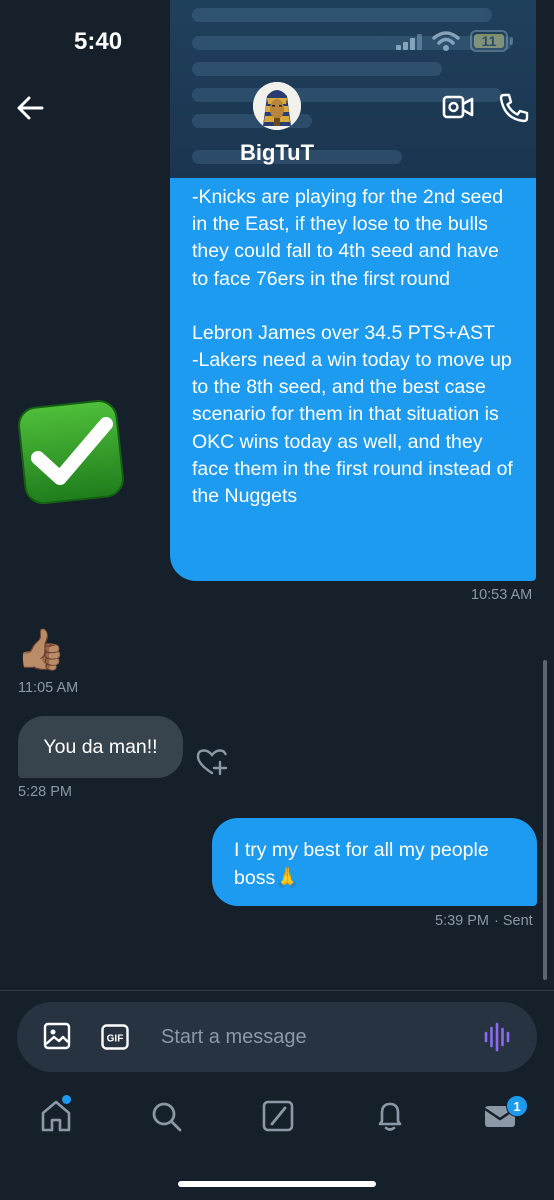 The image size is (554, 1200). Describe the element at coordinates (45, 792) in the screenshot. I see `message-timestamp: 5:28 PM` at that location.